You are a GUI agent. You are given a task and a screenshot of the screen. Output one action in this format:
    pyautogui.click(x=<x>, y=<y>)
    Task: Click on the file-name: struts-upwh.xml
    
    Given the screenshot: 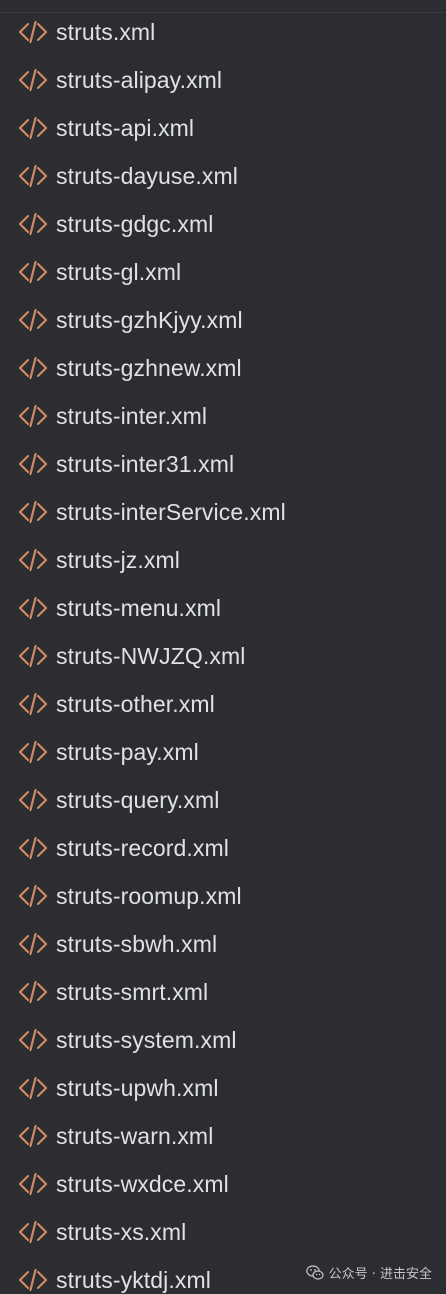 What is the action you would take?
    pyautogui.click(x=137, y=1087)
    